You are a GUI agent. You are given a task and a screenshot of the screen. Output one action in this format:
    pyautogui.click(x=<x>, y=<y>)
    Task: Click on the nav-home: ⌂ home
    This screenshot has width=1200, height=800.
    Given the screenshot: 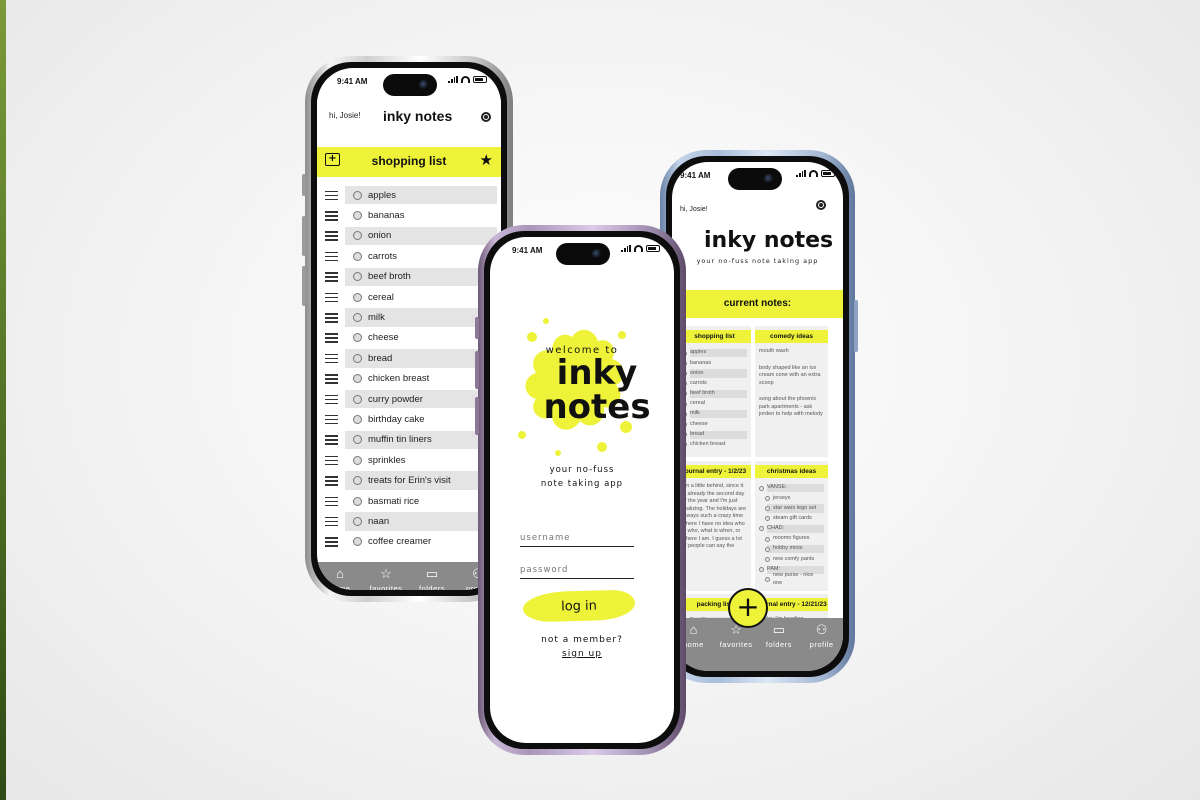 What is the action you would take?
    pyautogui.click(x=340, y=576)
    